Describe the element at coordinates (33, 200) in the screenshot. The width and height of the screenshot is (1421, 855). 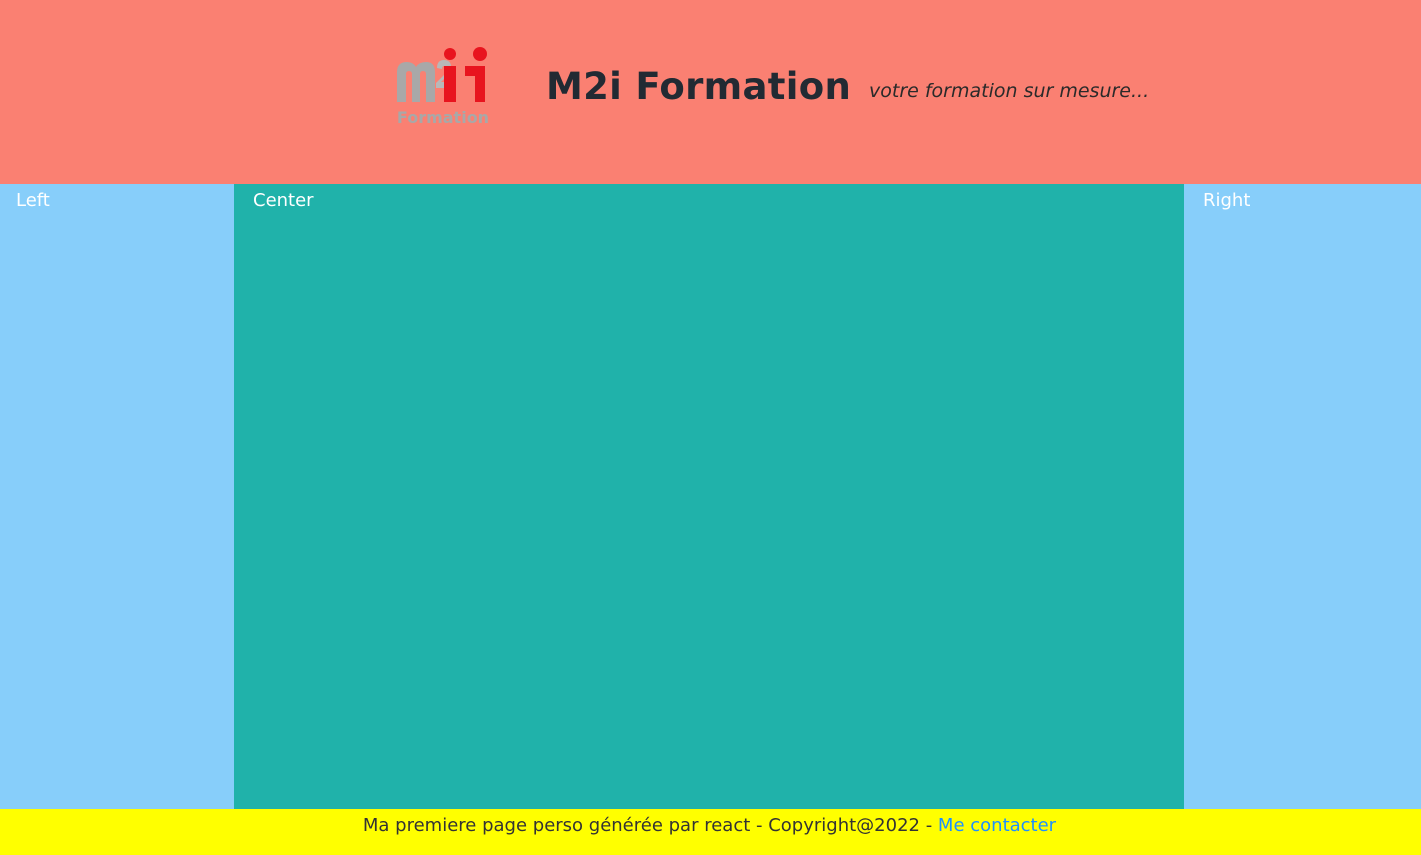
I see `left-column-label: Left` at that location.